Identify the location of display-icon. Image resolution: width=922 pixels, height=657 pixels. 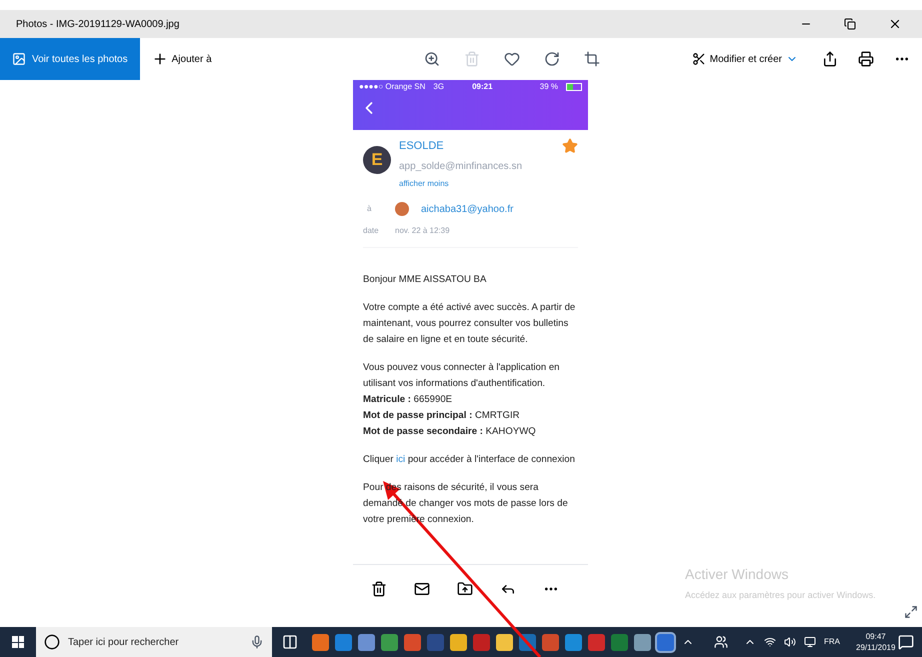
(810, 642).